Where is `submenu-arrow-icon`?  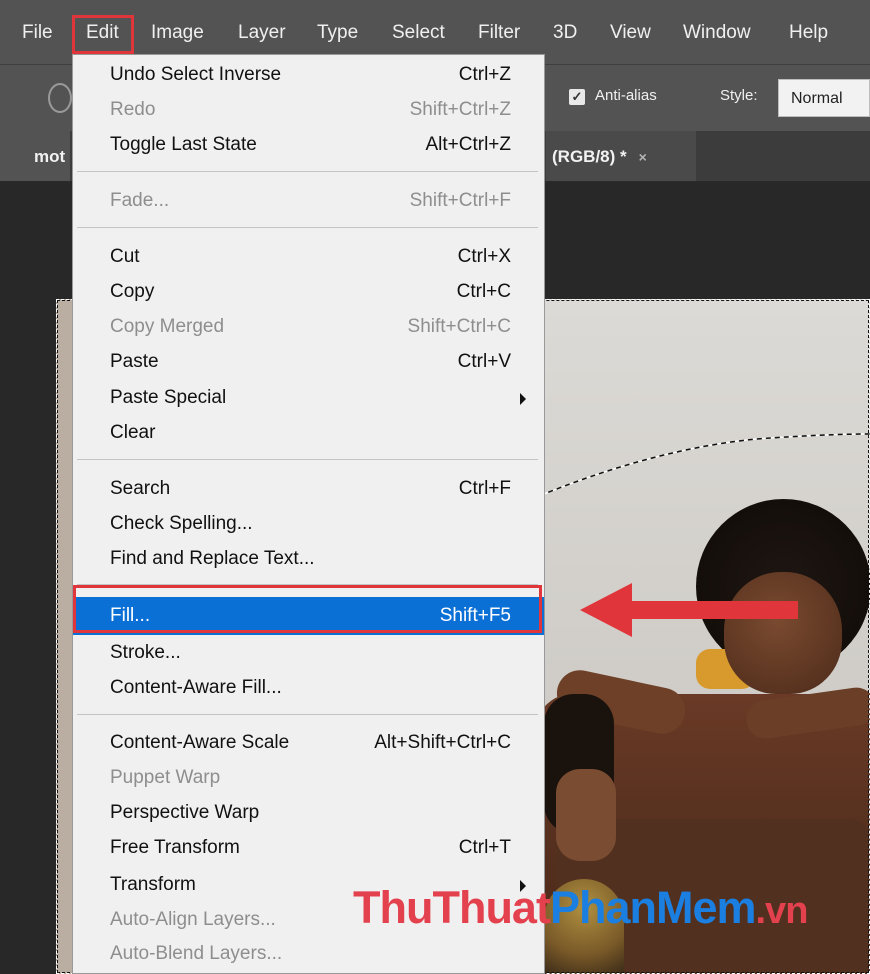
submenu-arrow-icon is located at coordinates (523, 399).